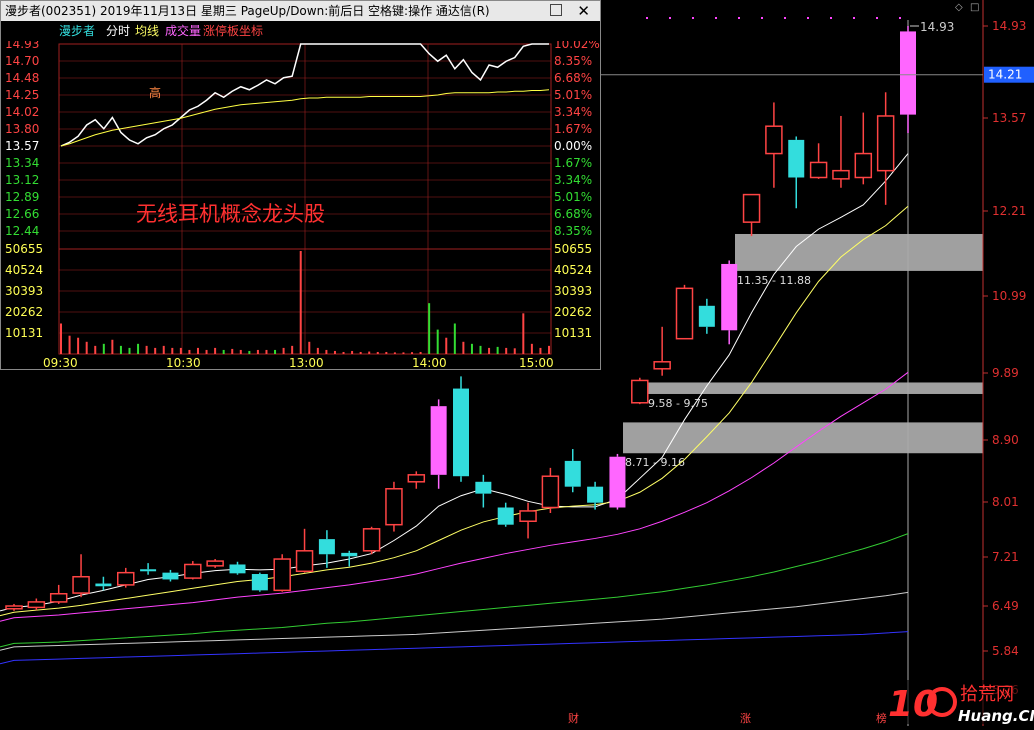 This screenshot has height=730, width=1034. Describe the element at coordinates (573, 78) in the screenshot. I see `intraday-pct-tick: 6.68%` at that location.